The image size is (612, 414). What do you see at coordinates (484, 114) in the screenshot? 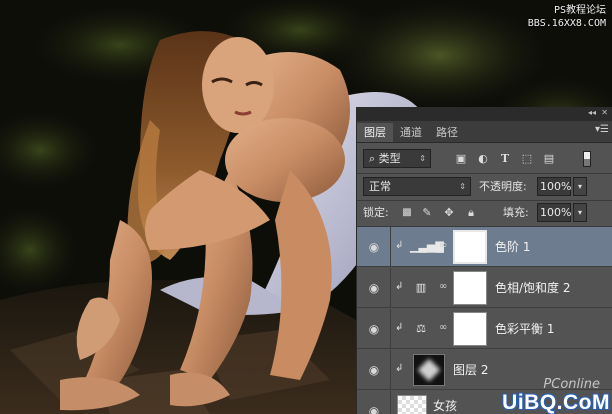
I see `panel-titlebar: ◂◂ ✕` at bounding box center [484, 114].